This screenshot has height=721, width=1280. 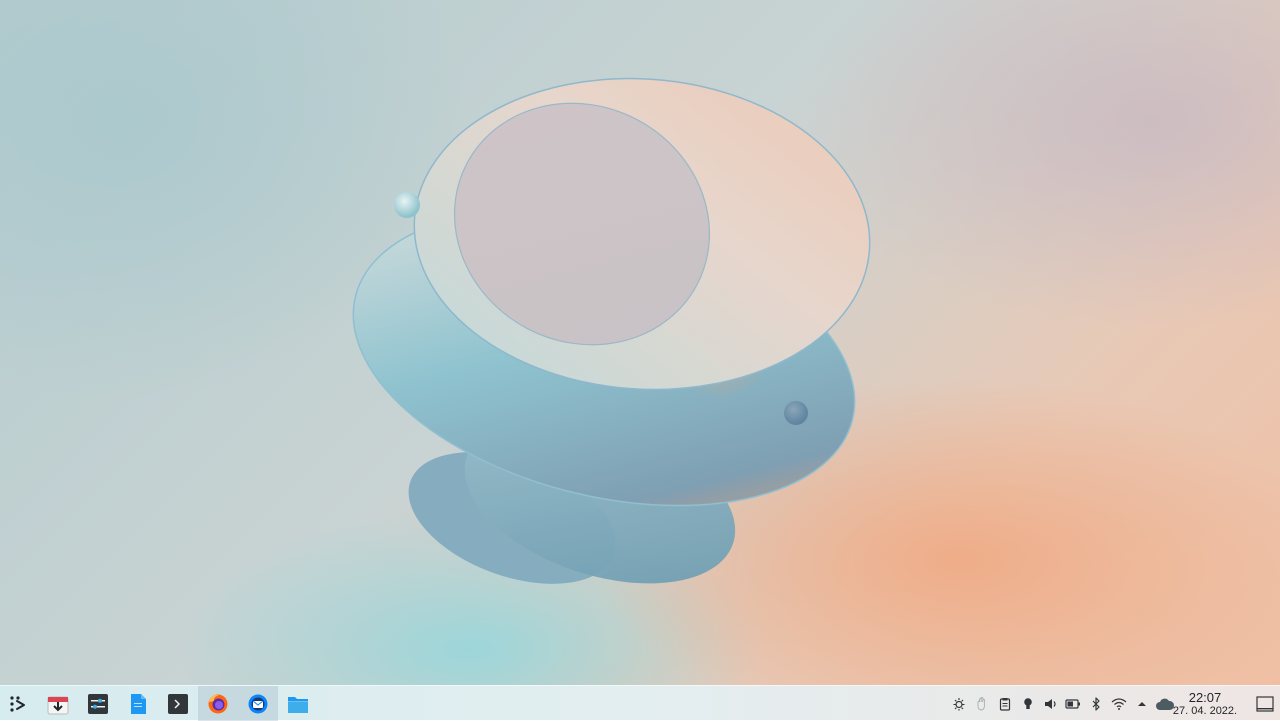 I want to click on task-manager, so click(x=178, y=703).